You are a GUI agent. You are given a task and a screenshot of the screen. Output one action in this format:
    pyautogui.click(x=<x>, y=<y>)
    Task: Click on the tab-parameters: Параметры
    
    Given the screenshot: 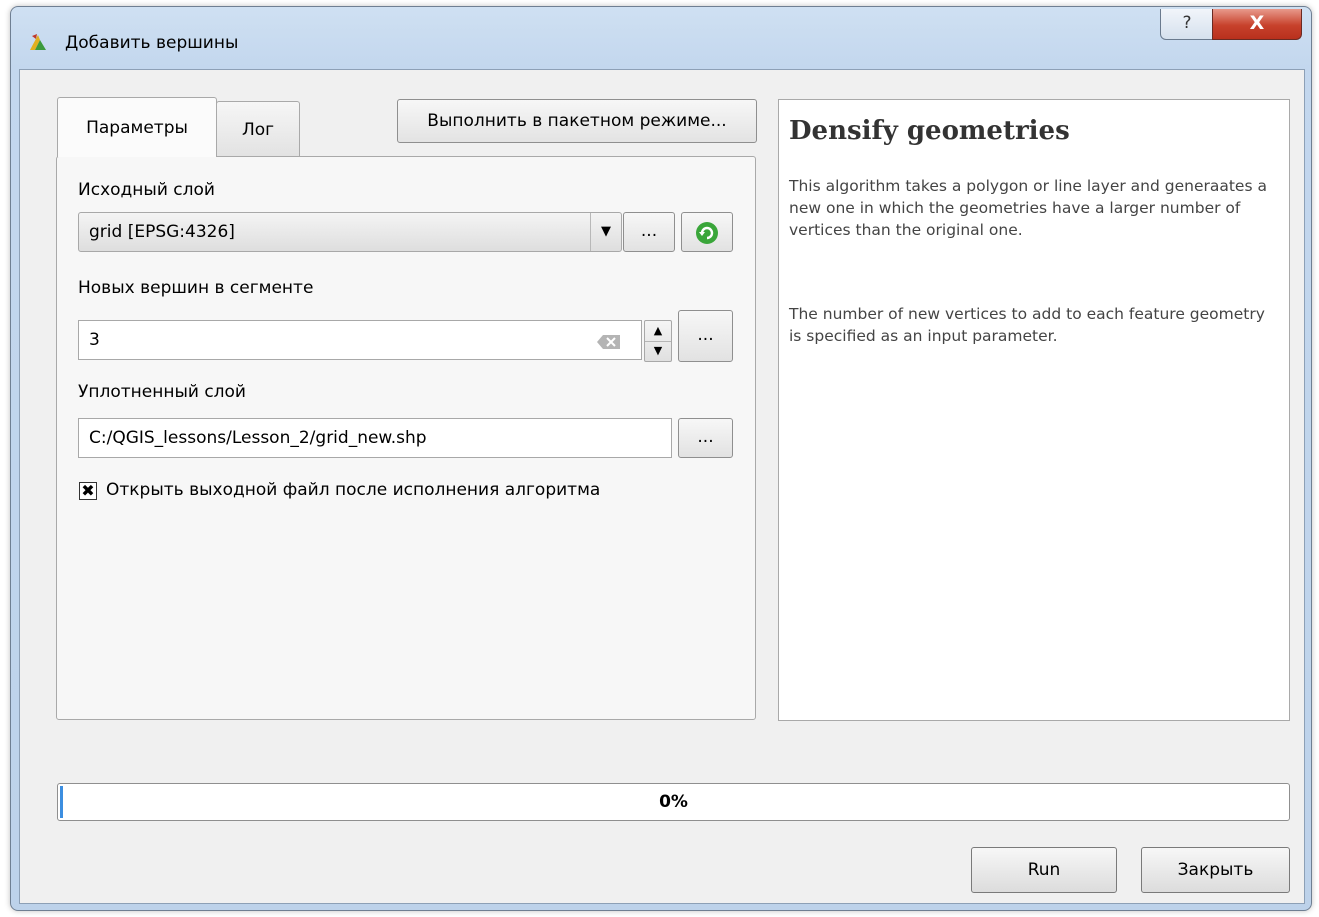 What is the action you would take?
    pyautogui.click(x=137, y=127)
    